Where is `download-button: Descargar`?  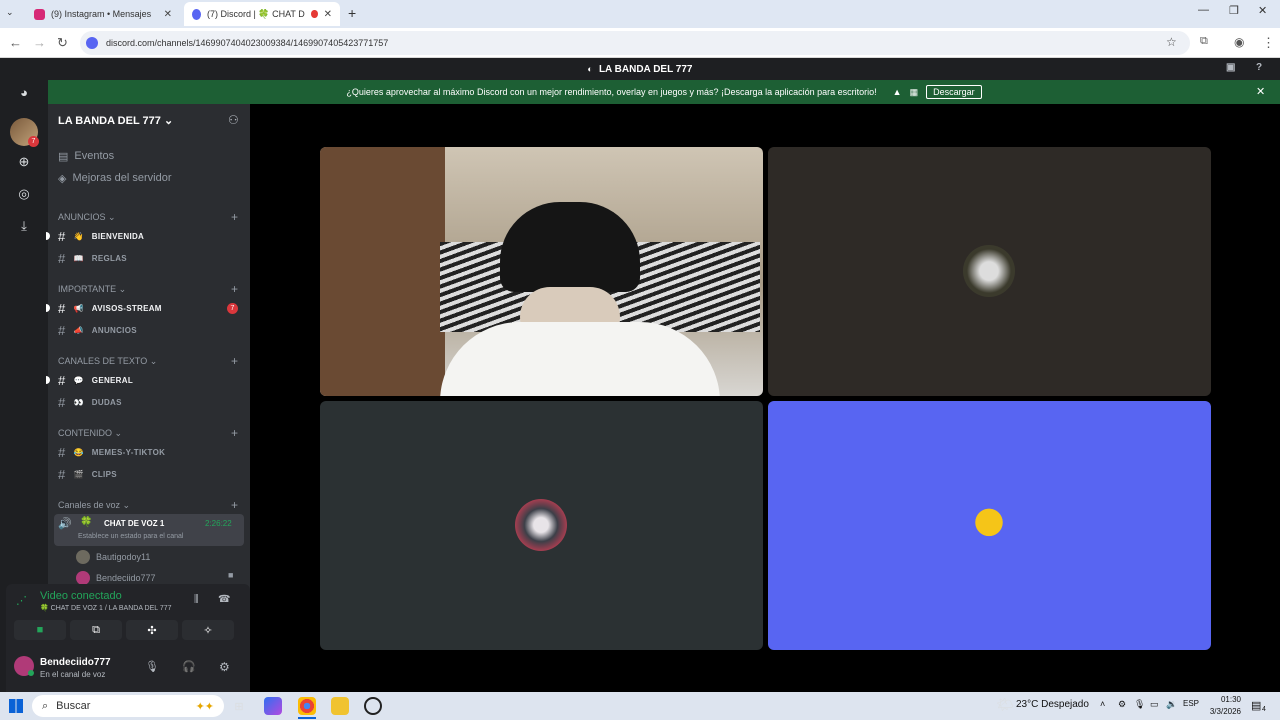 download-button: Descargar is located at coordinates (954, 92).